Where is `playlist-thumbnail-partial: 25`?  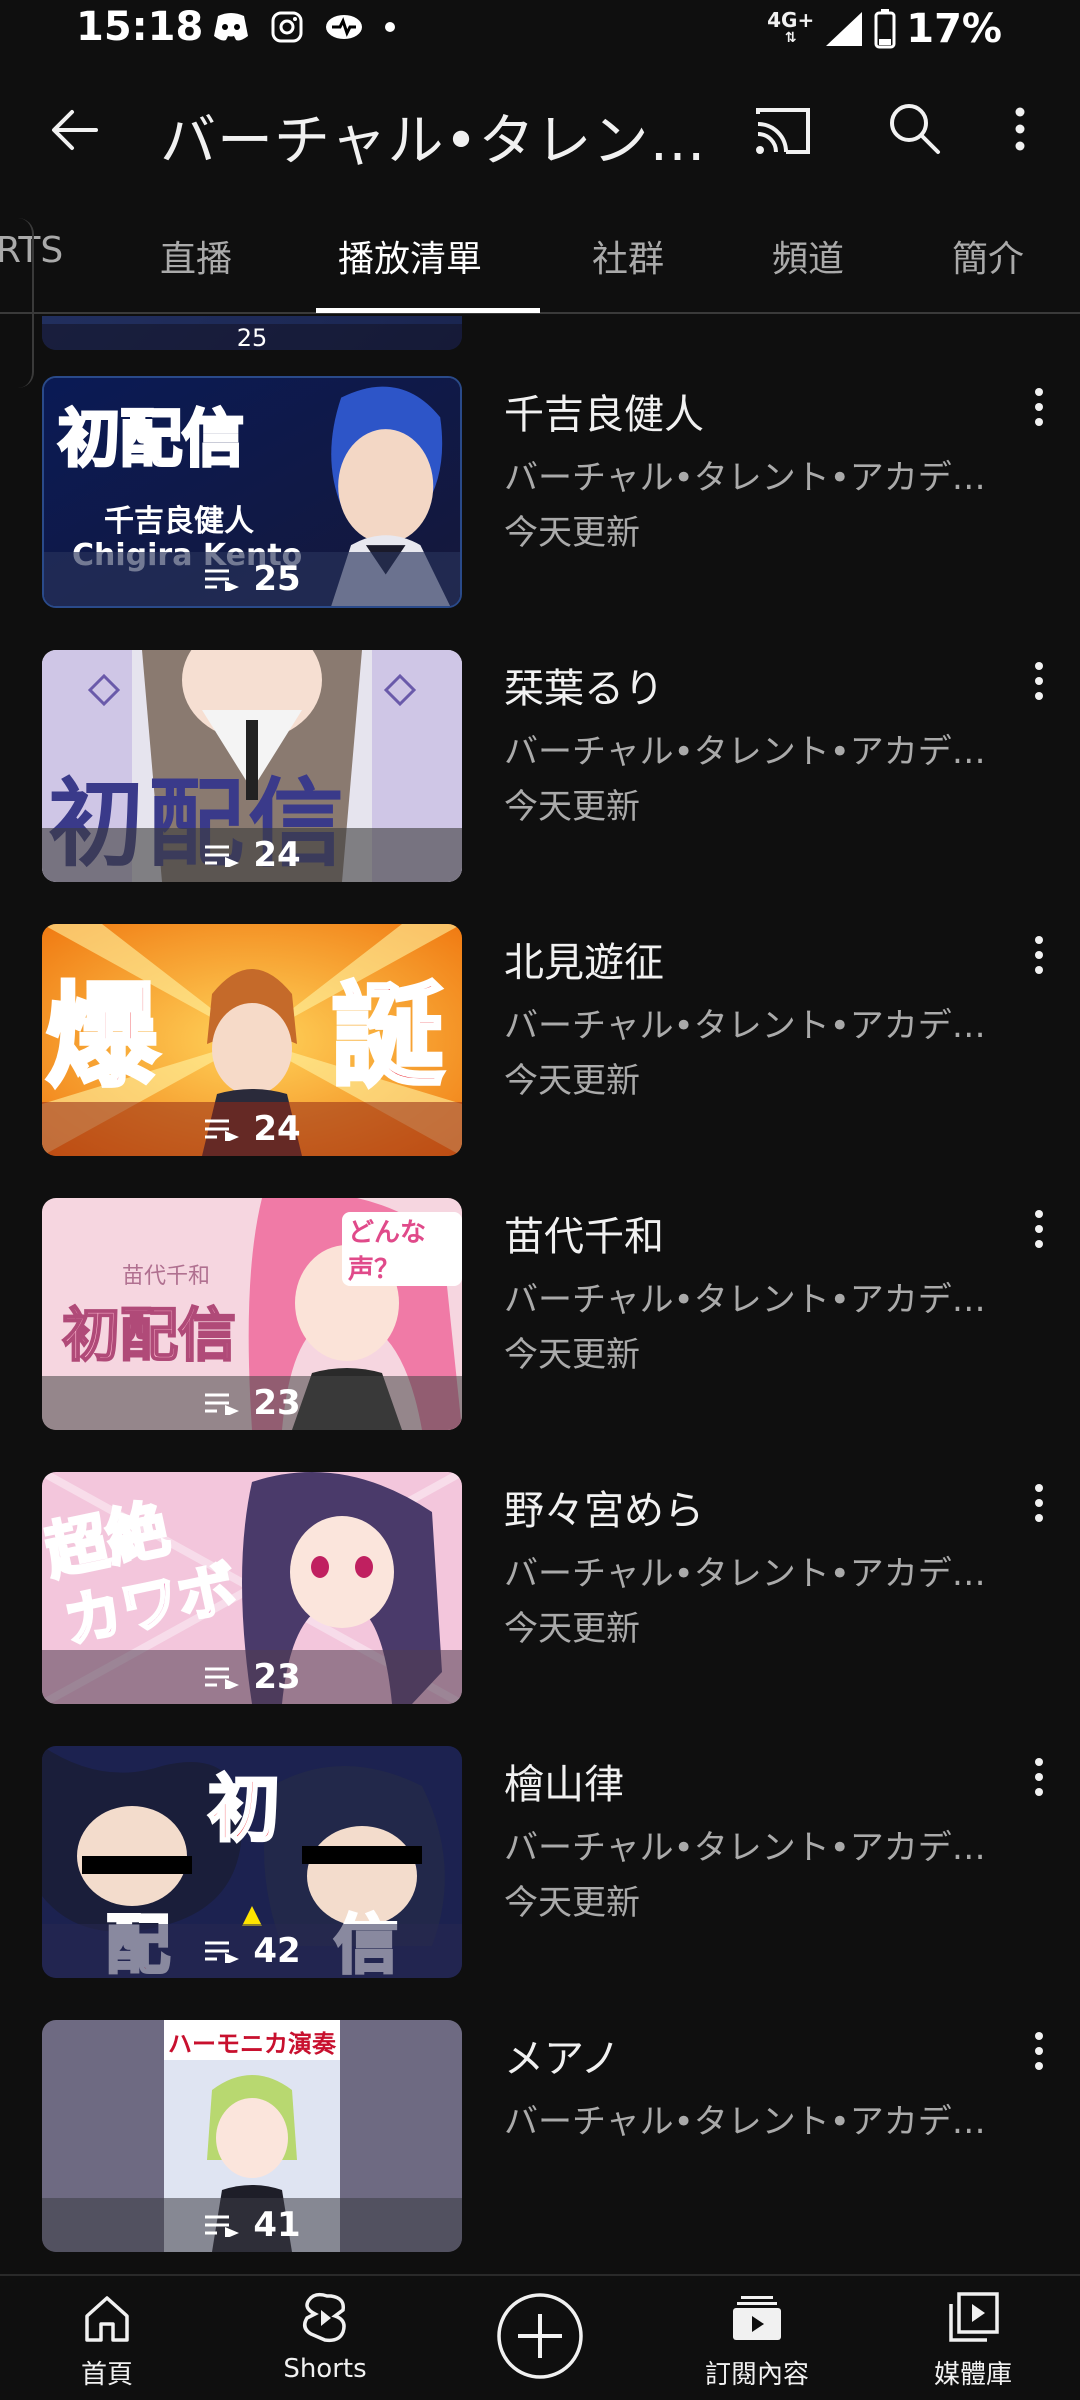
playlist-thumbnail-partial: 25 is located at coordinates (252, 333).